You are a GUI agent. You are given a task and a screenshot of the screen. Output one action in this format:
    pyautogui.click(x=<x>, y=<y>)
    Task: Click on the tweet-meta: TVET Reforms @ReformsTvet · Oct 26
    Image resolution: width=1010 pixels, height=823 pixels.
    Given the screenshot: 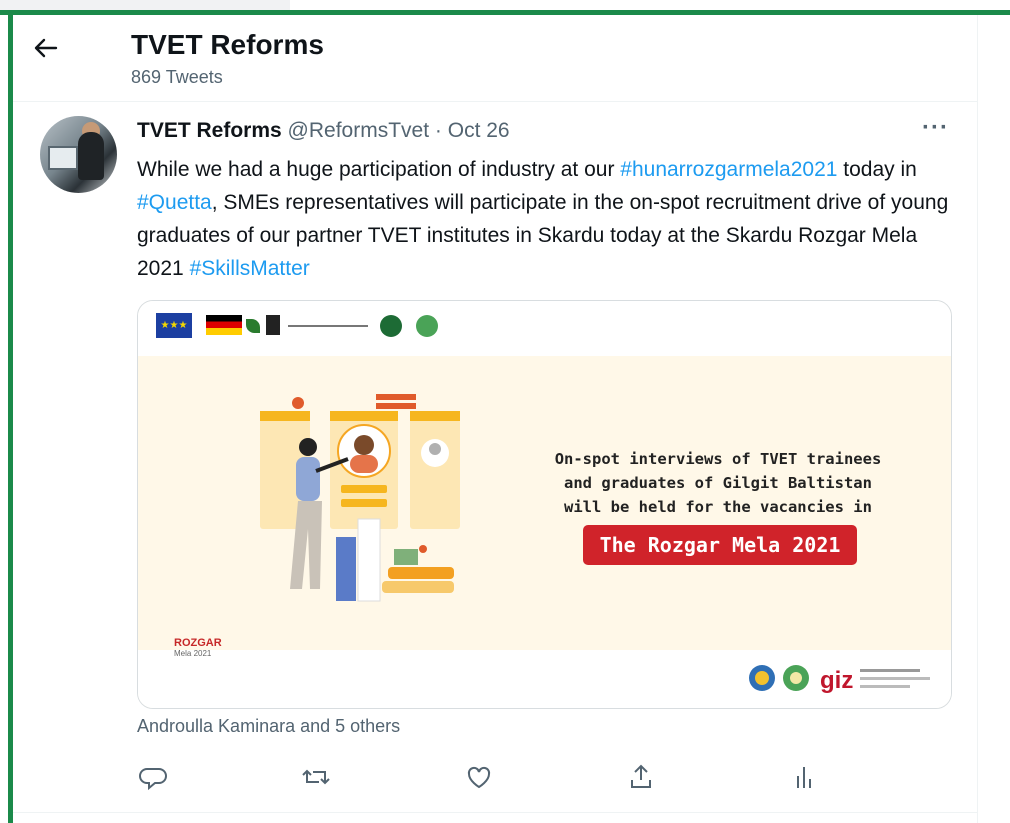 What is the action you would take?
    pyautogui.click(x=323, y=131)
    